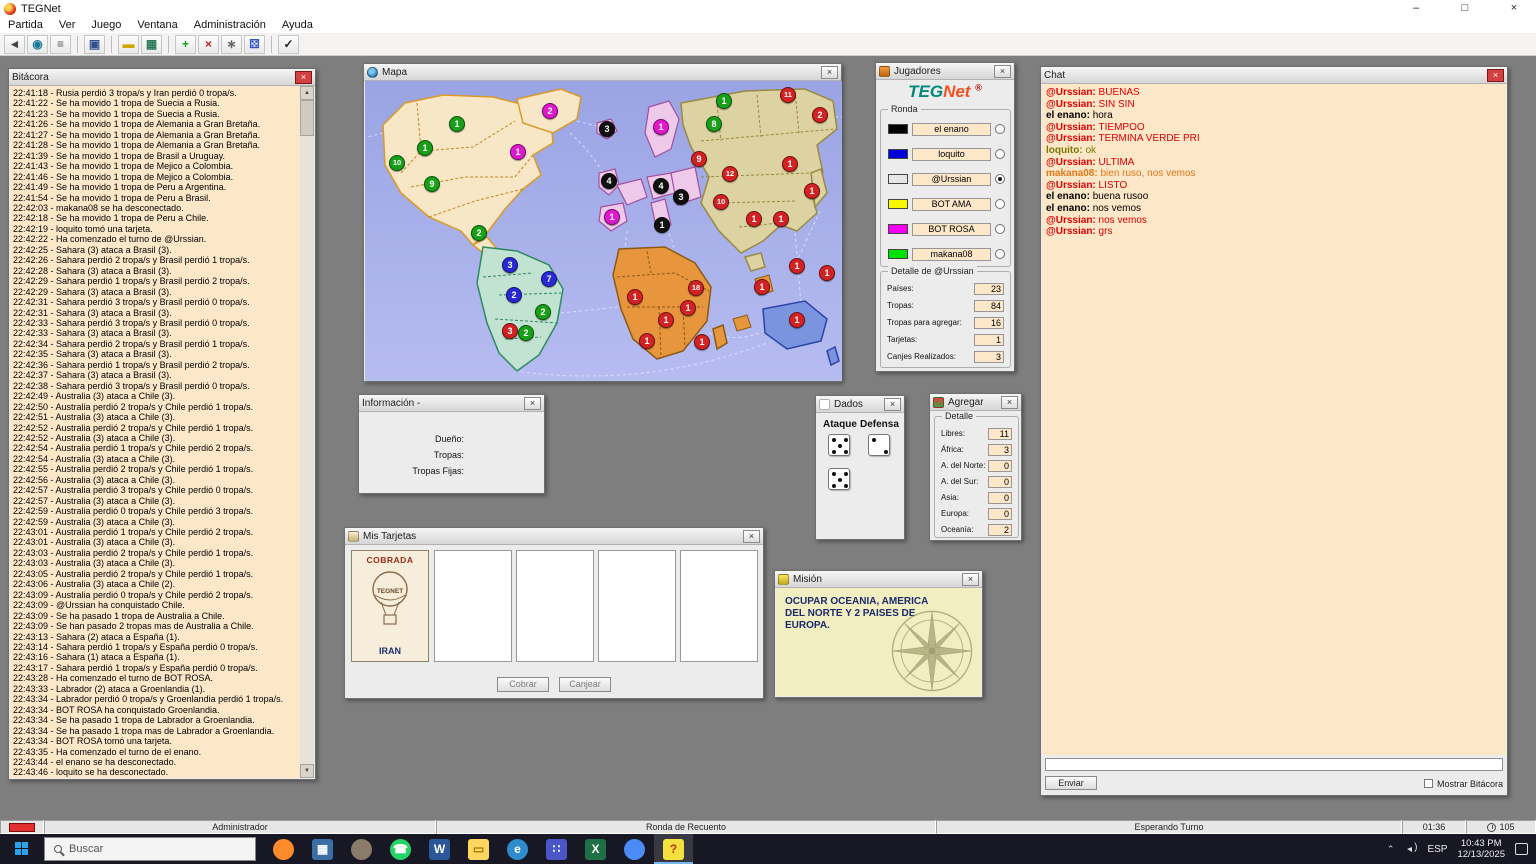 The height and width of the screenshot is (864, 1536). I want to click on chat-titlebar: Chat ×, so click(1274, 75).